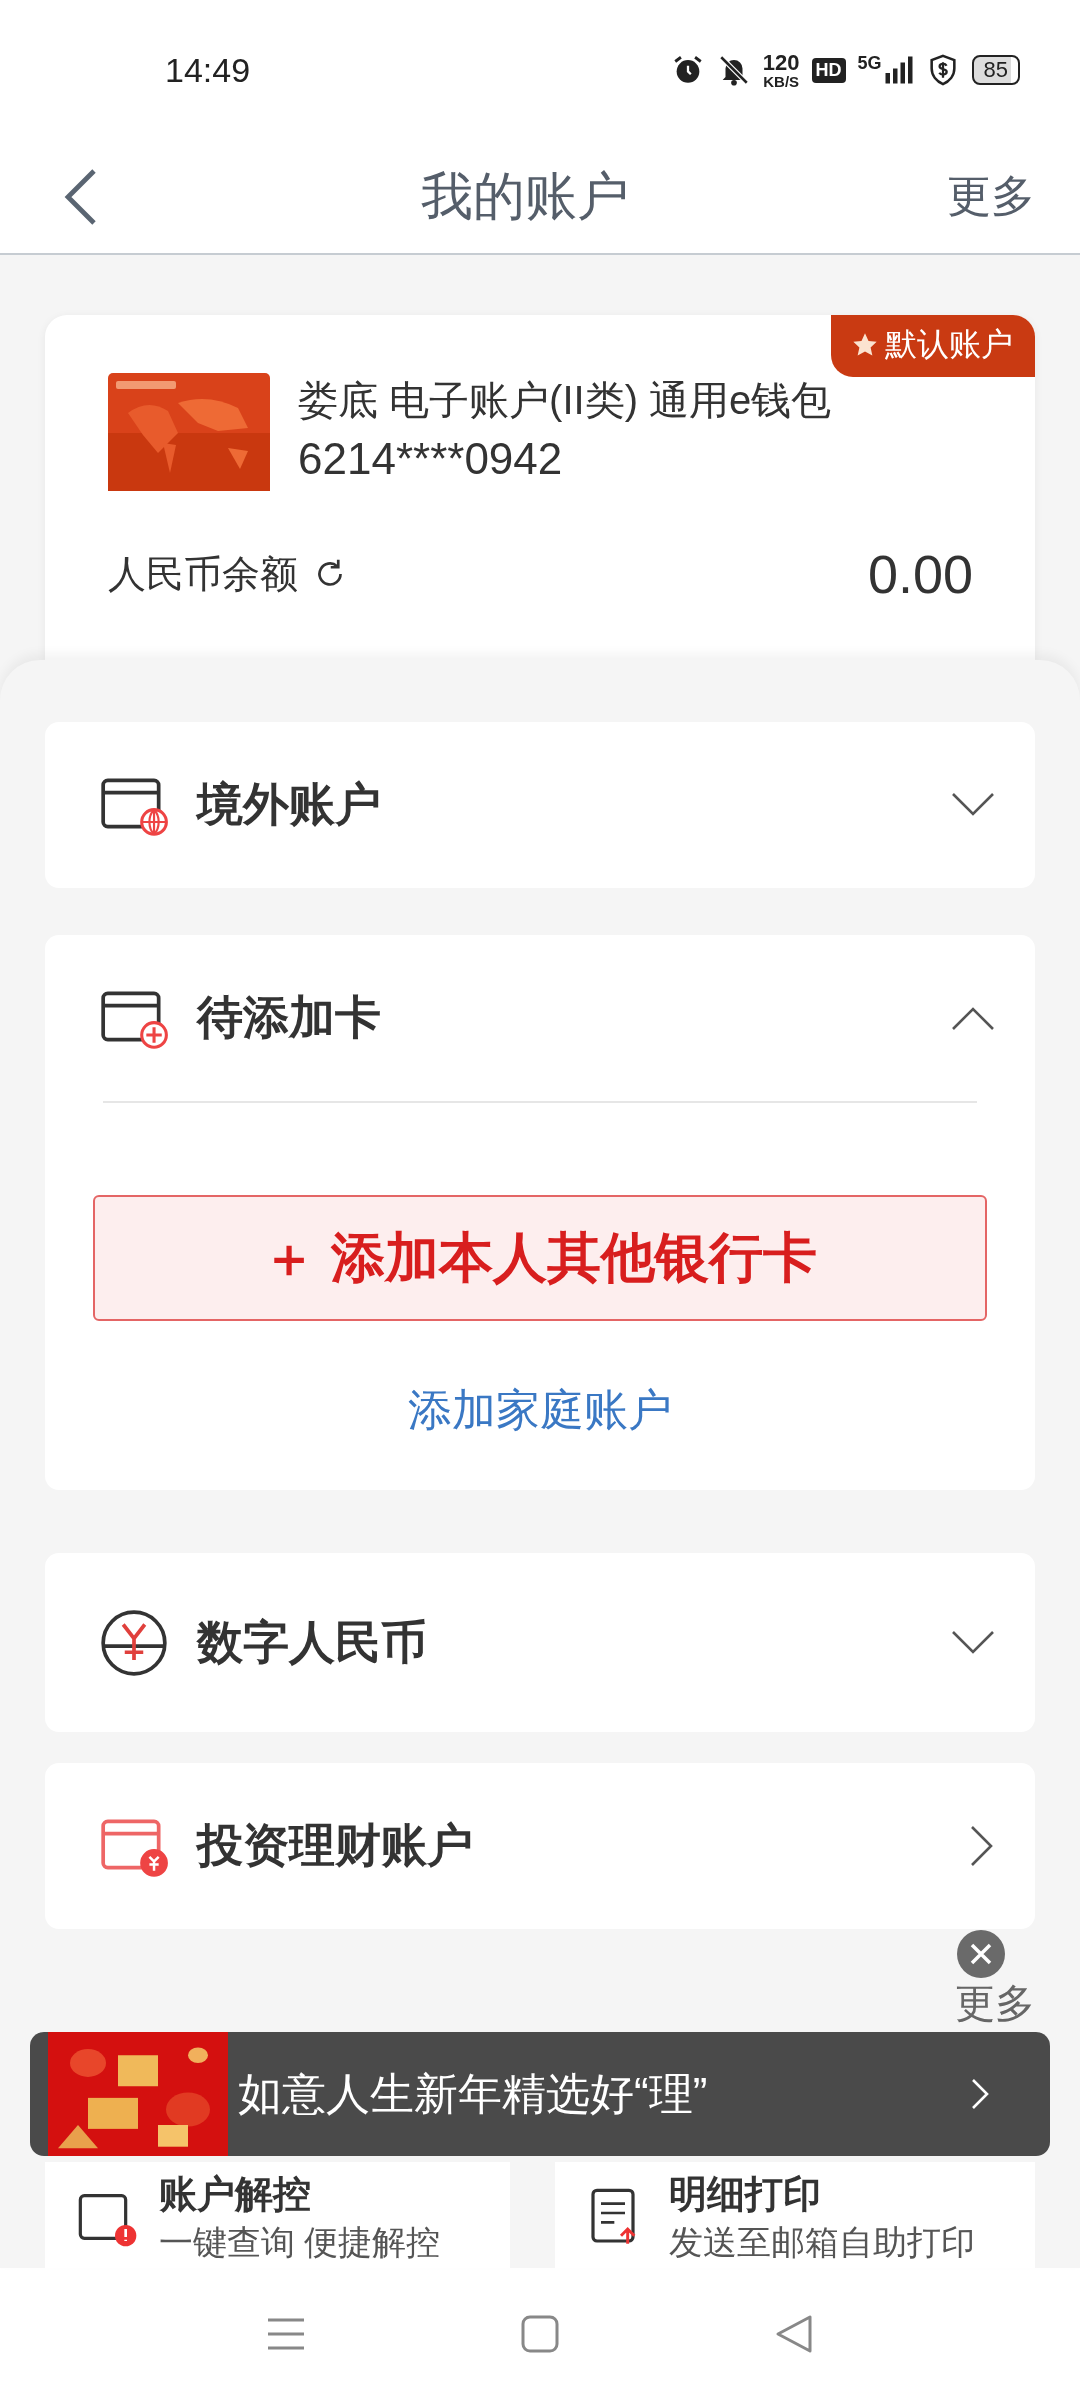 This screenshot has width=1080, height=2400. Describe the element at coordinates (981, 1954) in the screenshot. I see `close-icon` at that location.